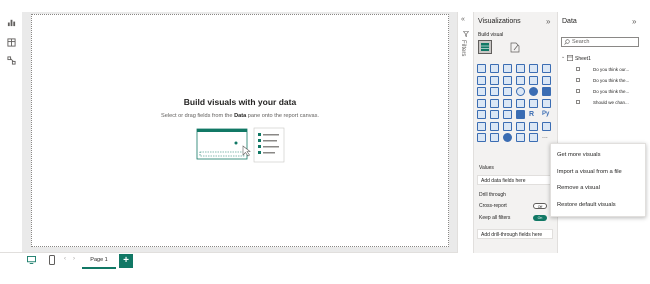 This screenshot has width=650, height=284. I want to click on drill-through-label: Drill through, so click(492, 195).